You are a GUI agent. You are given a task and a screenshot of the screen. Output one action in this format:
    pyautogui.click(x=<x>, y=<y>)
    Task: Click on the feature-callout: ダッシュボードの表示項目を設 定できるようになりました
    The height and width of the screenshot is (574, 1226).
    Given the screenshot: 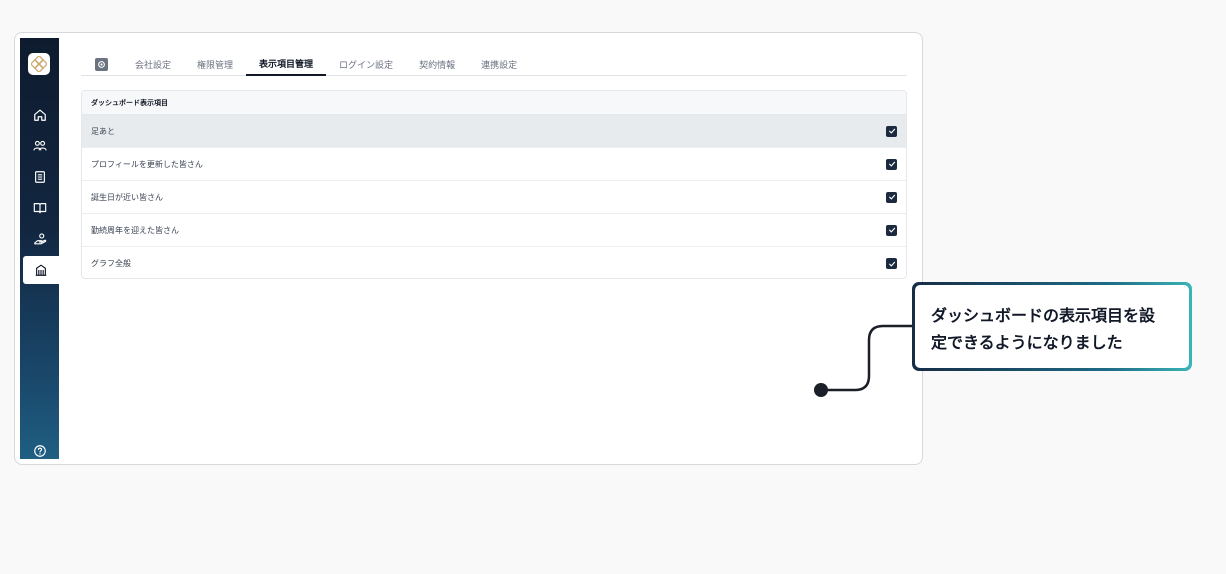 What is the action you would take?
    pyautogui.click(x=1052, y=326)
    